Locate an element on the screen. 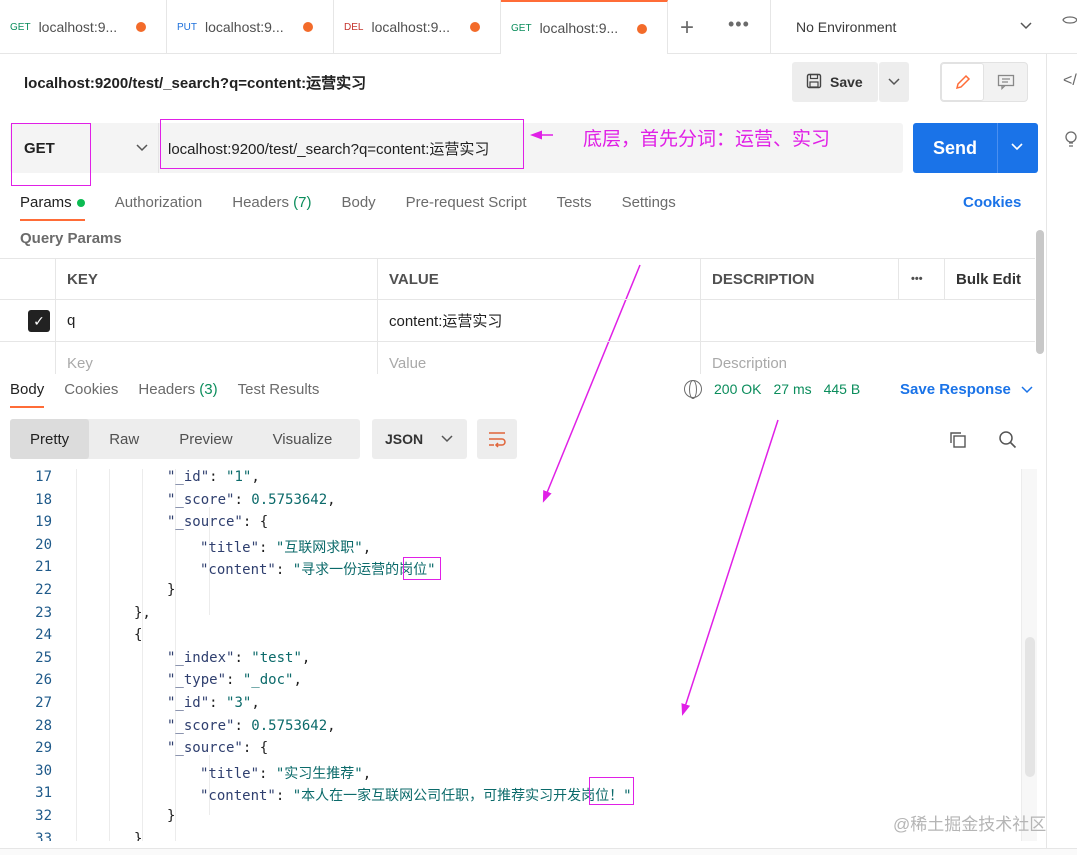 The height and width of the screenshot is (855, 1077). json-string: "本人在一家互联网公司任职，可推荐实习开发岗位！" is located at coordinates (462, 796).